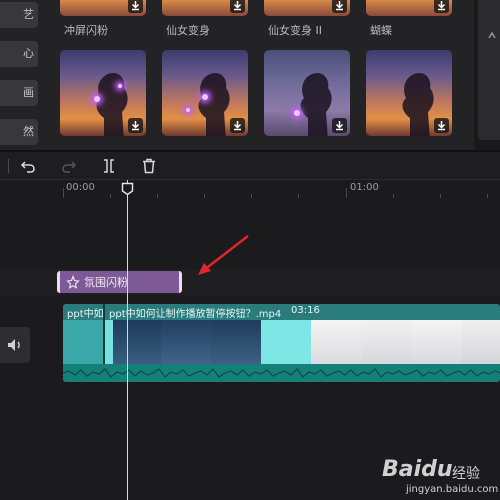 This screenshot has width=500, height=500. What do you see at coordinates (106, 282) in the screenshot?
I see `effect-clip-label: 氛围闪粉` at bounding box center [106, 282].